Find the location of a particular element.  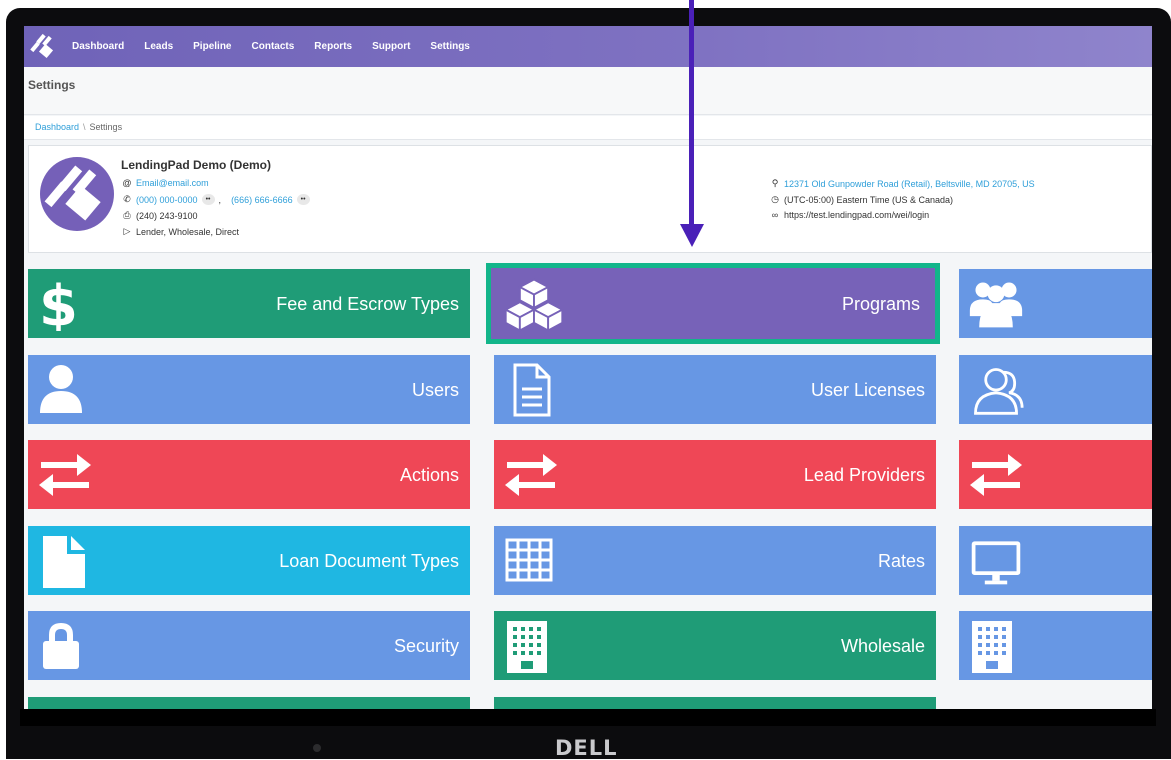

tile-monitor-partial is located at coordinates (1055, 560).